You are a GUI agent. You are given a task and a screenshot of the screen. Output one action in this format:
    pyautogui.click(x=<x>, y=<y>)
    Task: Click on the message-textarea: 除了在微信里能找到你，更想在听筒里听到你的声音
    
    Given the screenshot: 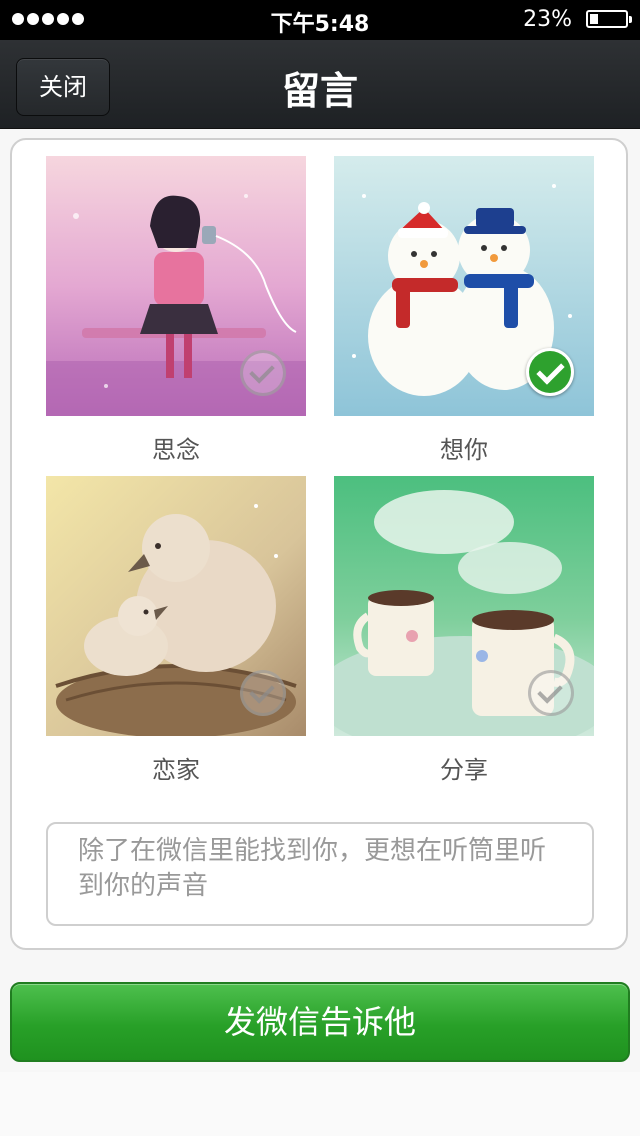 What is the action you would take?
    pyautogui.click(x=320, y=874)
    